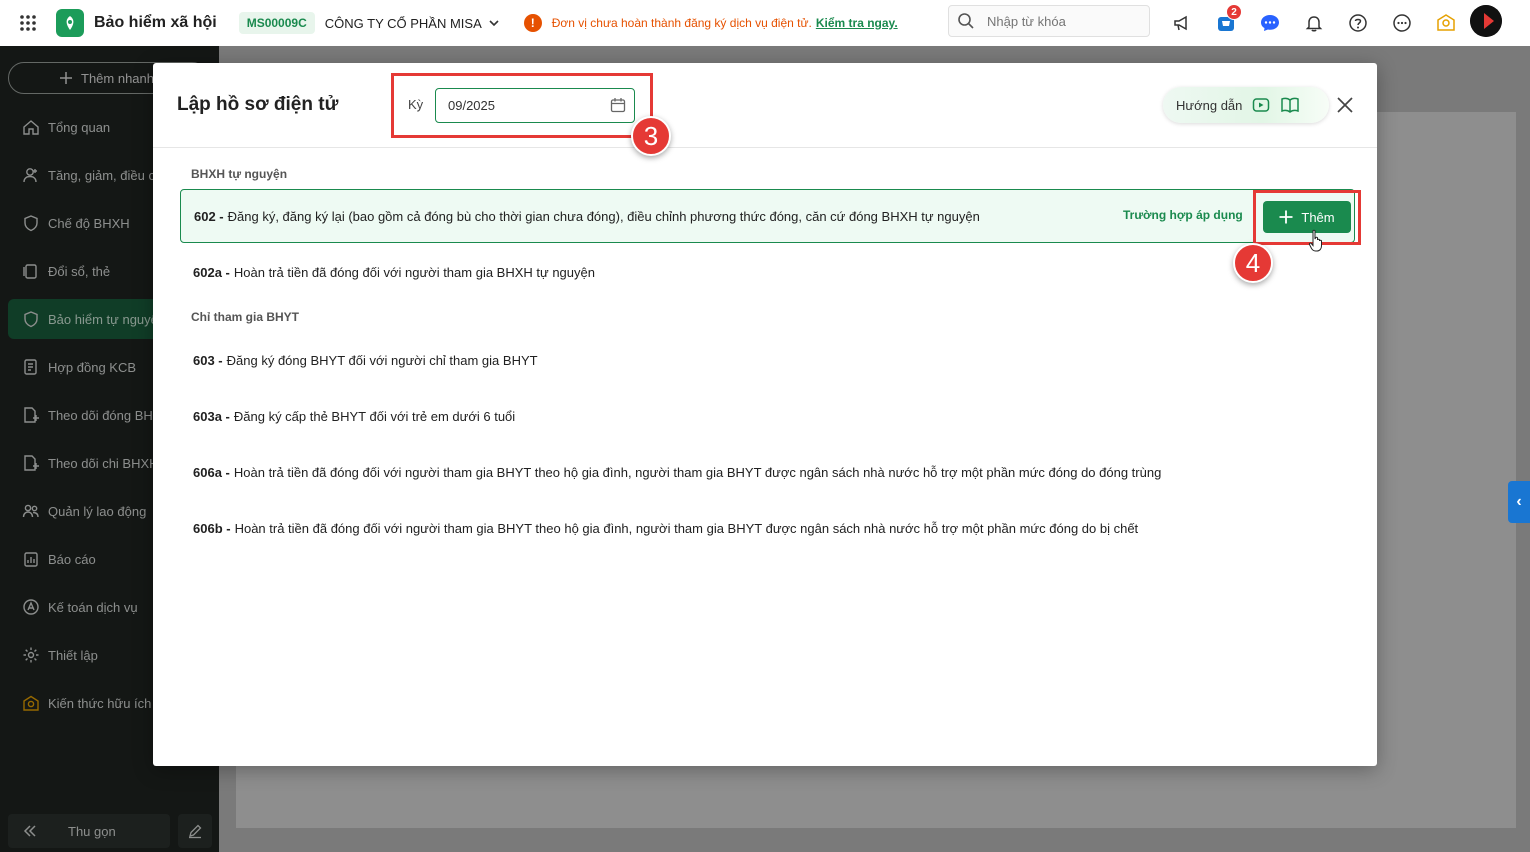 This screenshot has width=1530, height=852. I want to click on warning-icon: !, so click(532, 23).